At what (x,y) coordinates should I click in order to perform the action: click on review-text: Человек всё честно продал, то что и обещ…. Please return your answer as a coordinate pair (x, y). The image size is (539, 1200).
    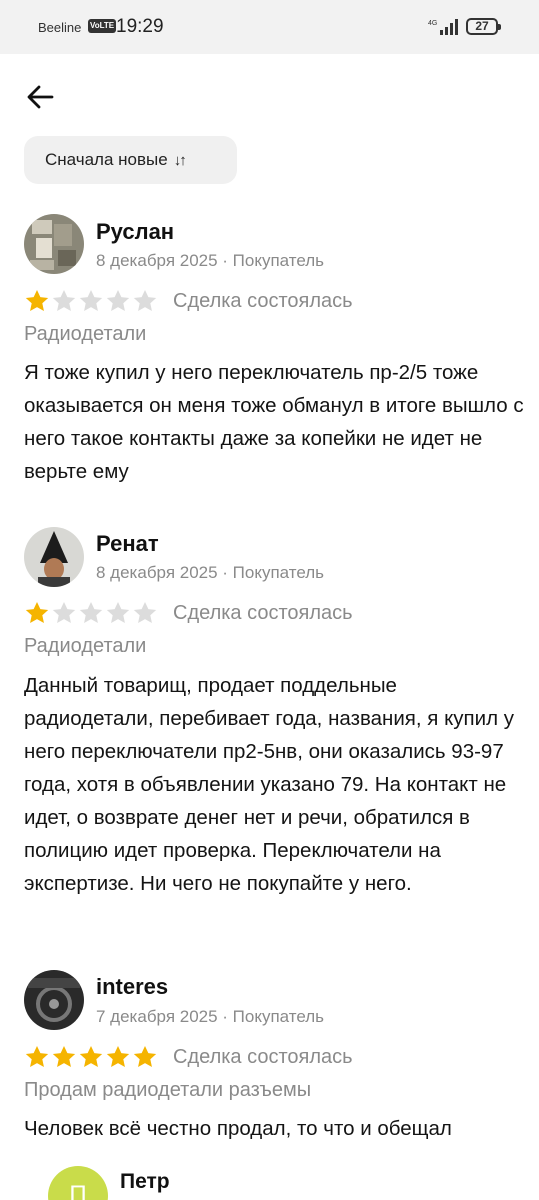
    Looking at the image, I should click on (238, 1128).